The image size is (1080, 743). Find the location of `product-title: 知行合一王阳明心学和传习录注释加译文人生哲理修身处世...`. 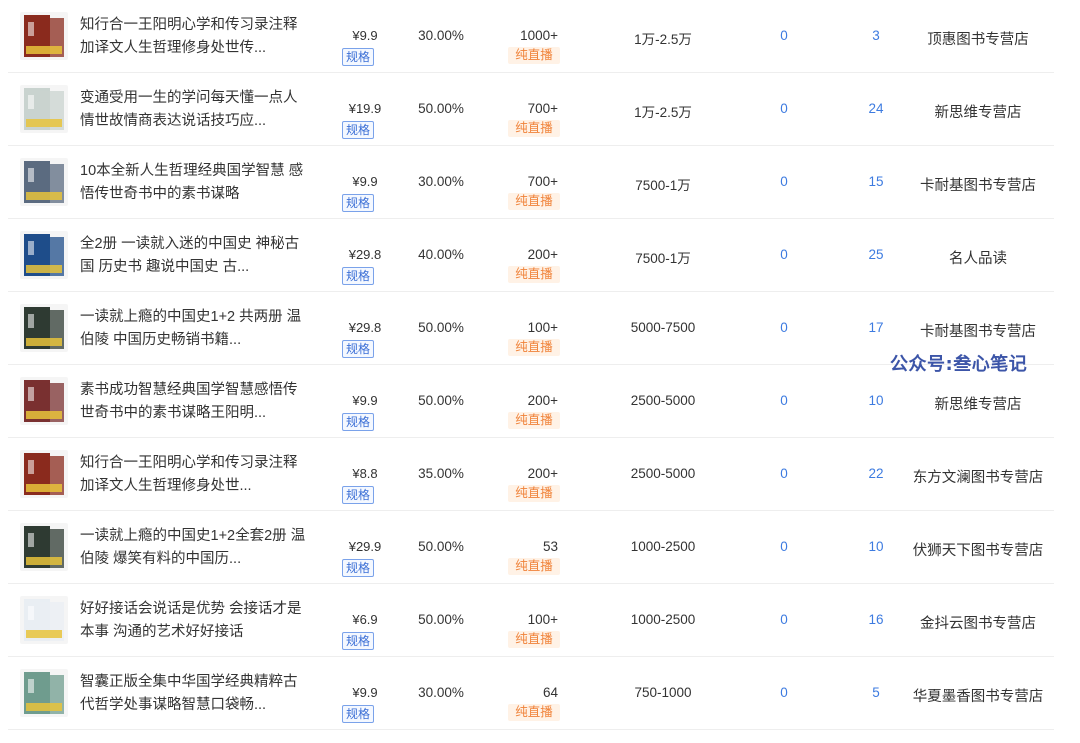

product-title: 知行合一王阳明心学和传习录注释加译文人生哲理修身处世... is located at coordinates (194, 475).